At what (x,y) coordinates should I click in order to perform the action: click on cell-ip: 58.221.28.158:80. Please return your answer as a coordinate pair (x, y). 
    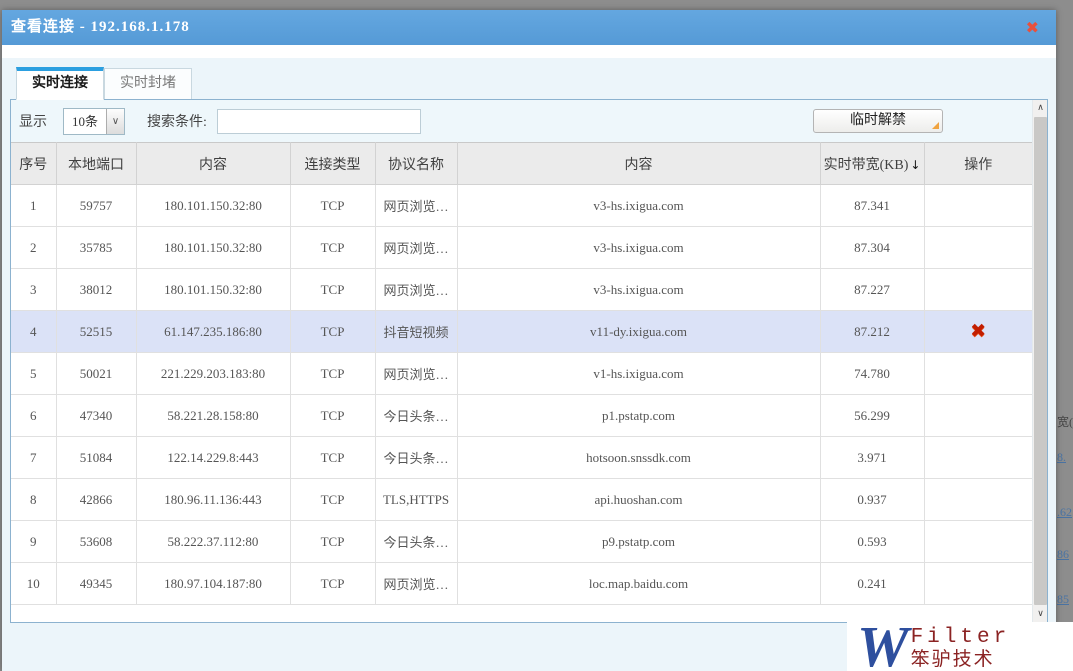
    Looking at the image, I should click on (213, 415).